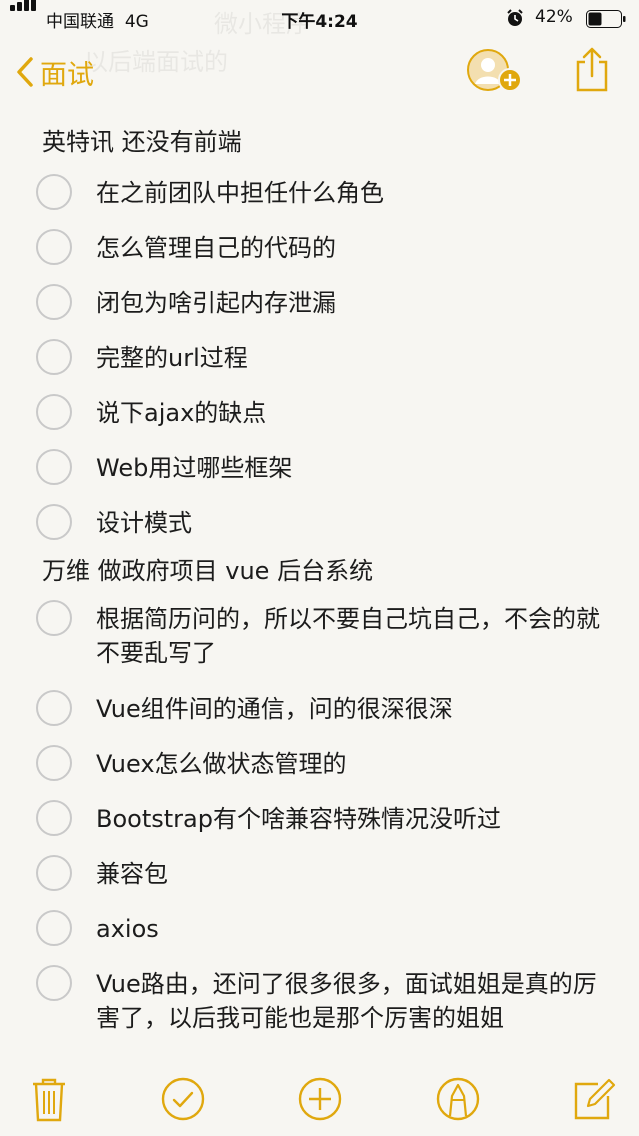 Image resolution: width=639 pixels, height=1136 pixels. I want to click on item-text: Web用过哪些框架, so click(194, 468).